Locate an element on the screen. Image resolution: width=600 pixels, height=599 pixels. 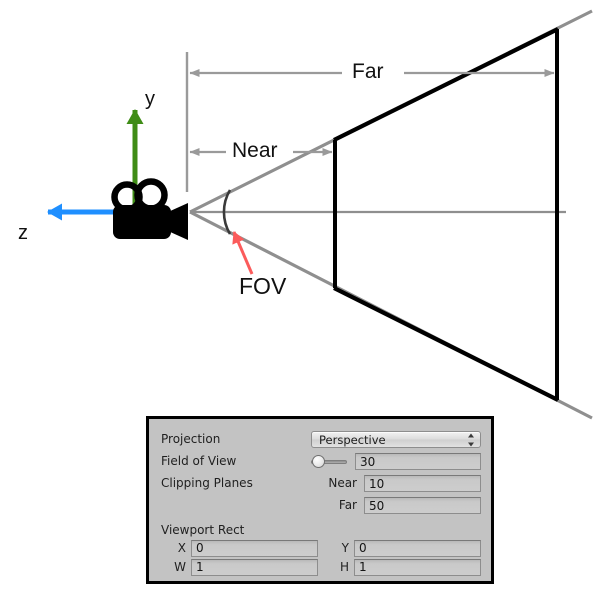
axis-y-label: y is located at coordinates (150, 99).